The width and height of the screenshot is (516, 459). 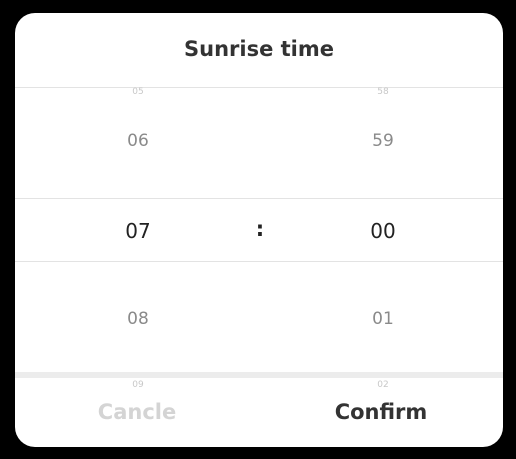 What do you see at coordinates (383, 231) in the screenshot?
I see `selected-minute: 00` at bounding box center [383, 231].